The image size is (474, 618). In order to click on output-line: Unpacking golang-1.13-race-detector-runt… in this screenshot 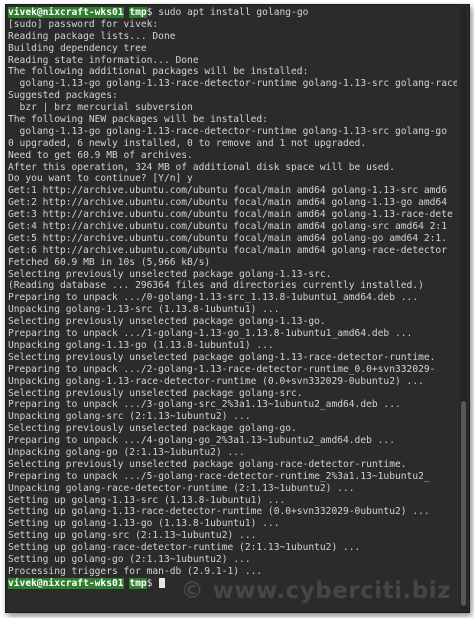, I will do `click(216, 381)`.